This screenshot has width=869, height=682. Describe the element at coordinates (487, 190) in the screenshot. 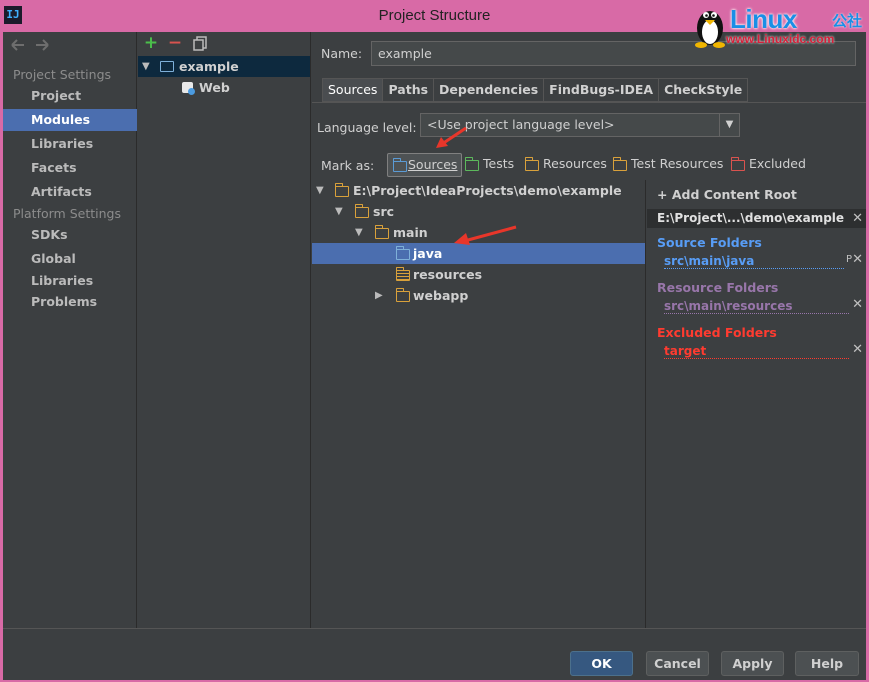

I see `tree-label-root: E:\Project\IdeaProjects\demo\example` at that location.